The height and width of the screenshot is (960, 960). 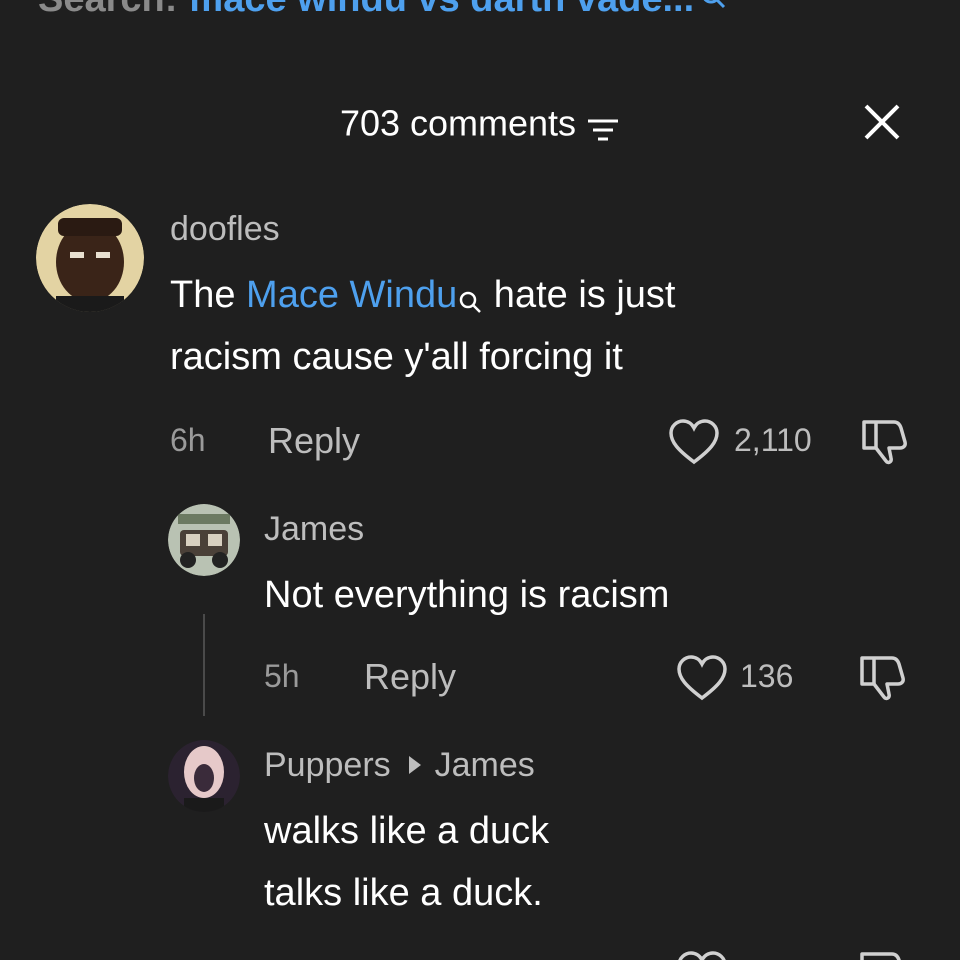 What do you see at coordinates (282, 676) in the screenshot?
I see `reply-timestamp: 5h` at bounding box center [282, 676].